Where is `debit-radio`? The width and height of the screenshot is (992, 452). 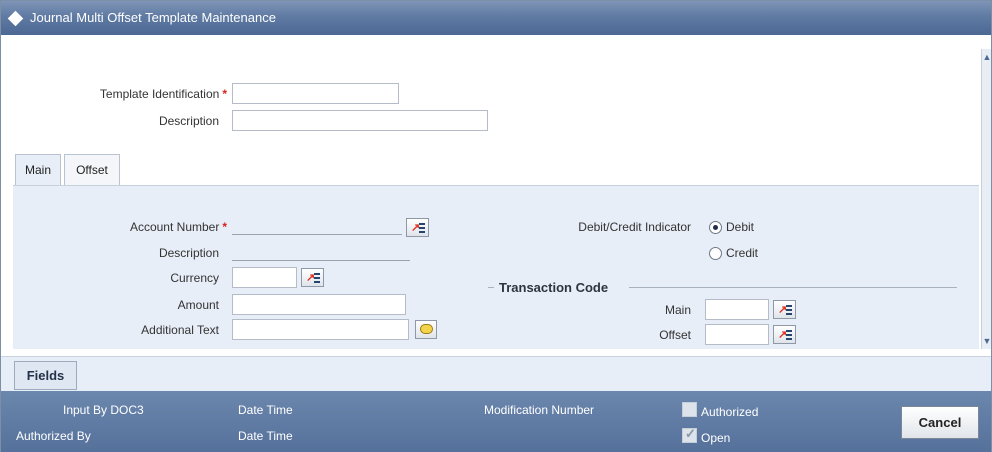
debit-radio is located at coordinates (715, 227).